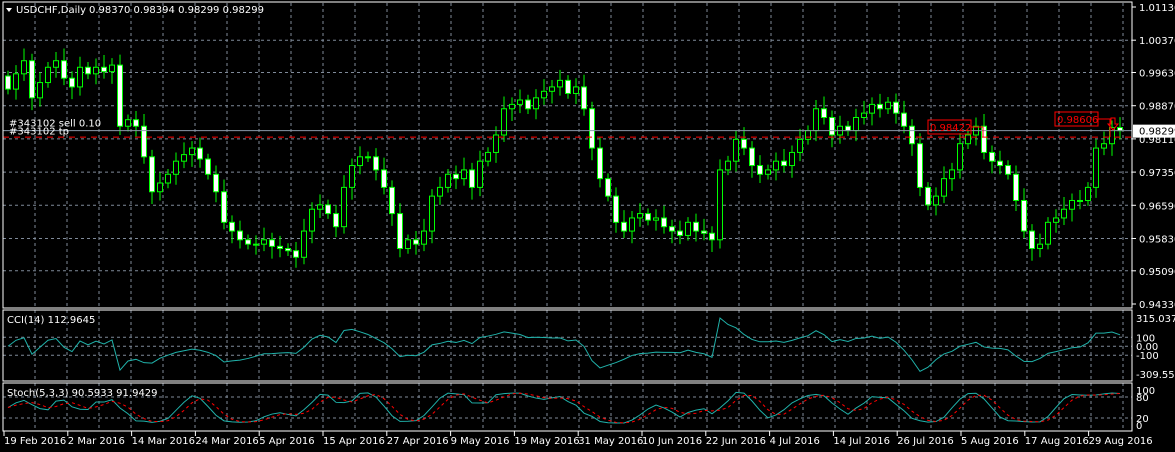 Image resolution: width=1175 pixels, height=452 pixels. I want to click on price-axis-label: 0.97350, so click(1157, 173).